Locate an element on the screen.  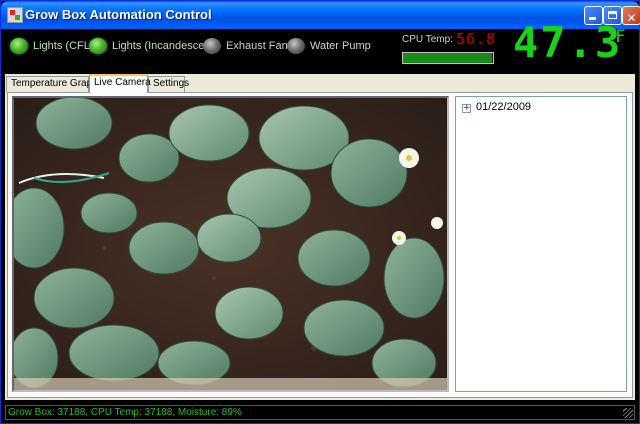
window-title: Grow Box Automation Control is located at coordinates (118, 14).